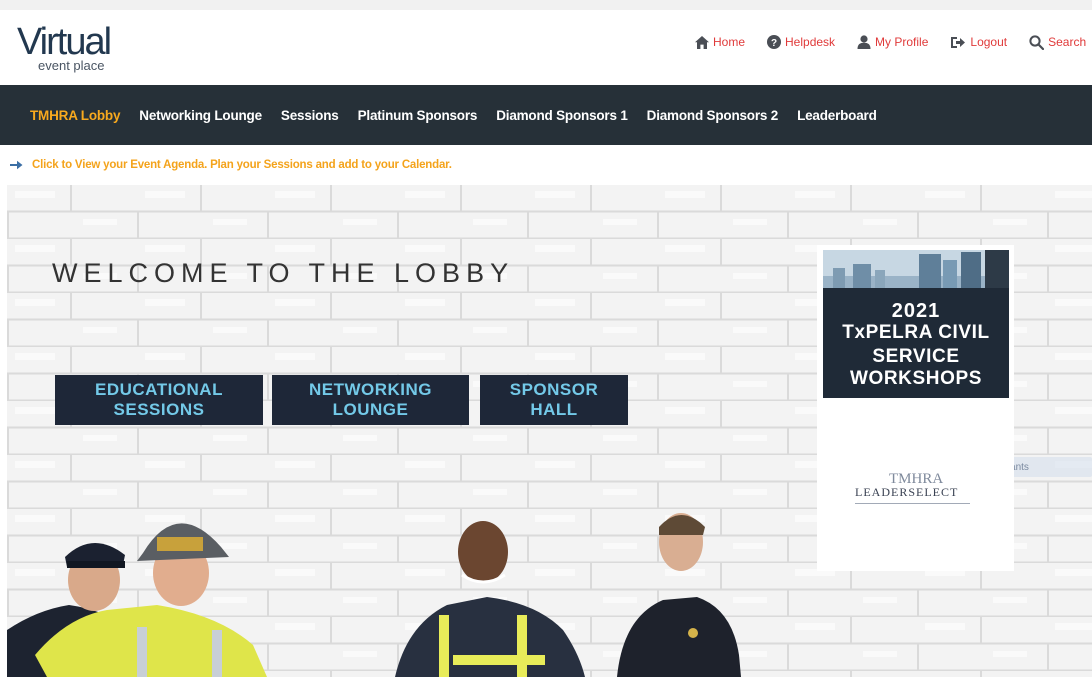 The height and width of the screenshot is (677, 1092). Describe the element at coordinates (1037, 42) in the screenshot. I see `search-icon` at that location.